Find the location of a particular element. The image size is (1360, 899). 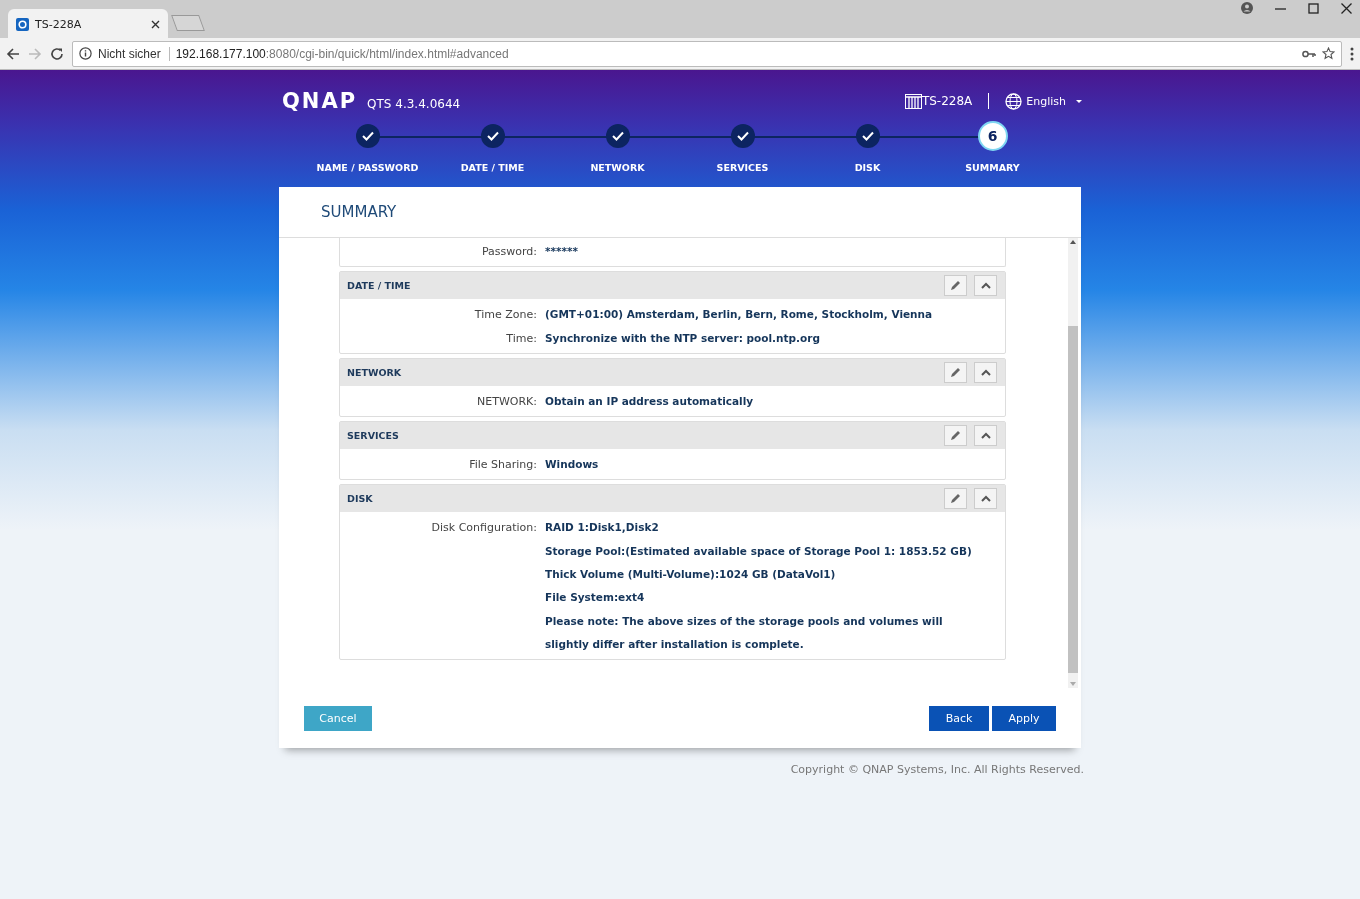

field-label: NETWORK: is located at coordinates (506, 401).